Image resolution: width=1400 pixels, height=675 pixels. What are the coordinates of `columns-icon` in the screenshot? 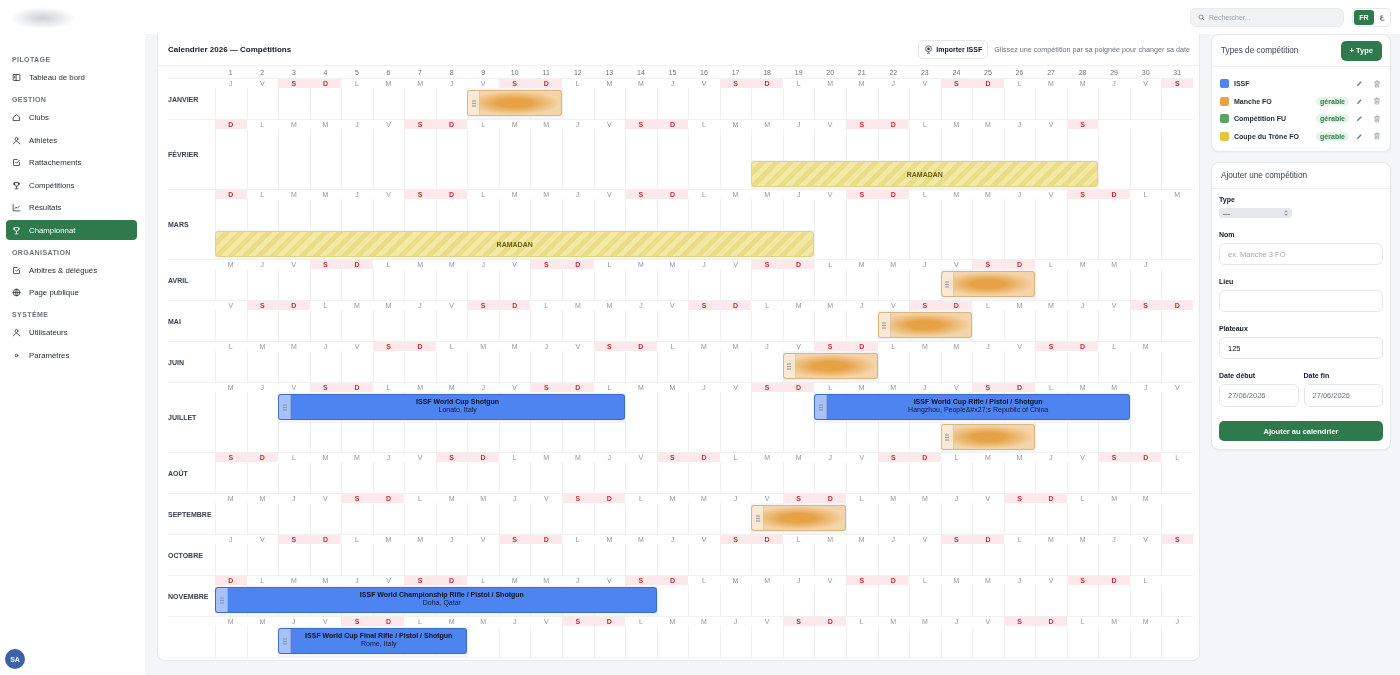 It's located at (16, 77).